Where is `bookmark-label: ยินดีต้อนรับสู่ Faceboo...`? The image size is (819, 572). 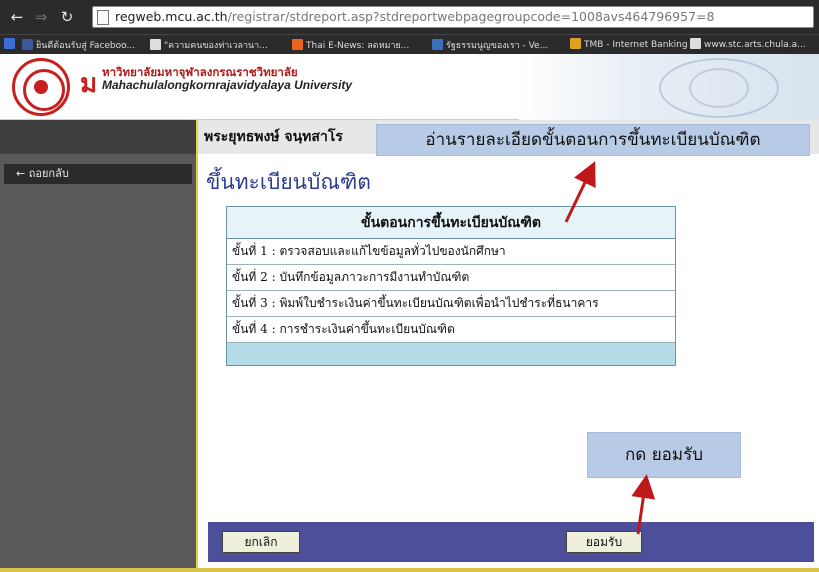
bookmark-label: ยินดีต้อนรับสู่ Faceboo... is located at coordinates (86, 46).